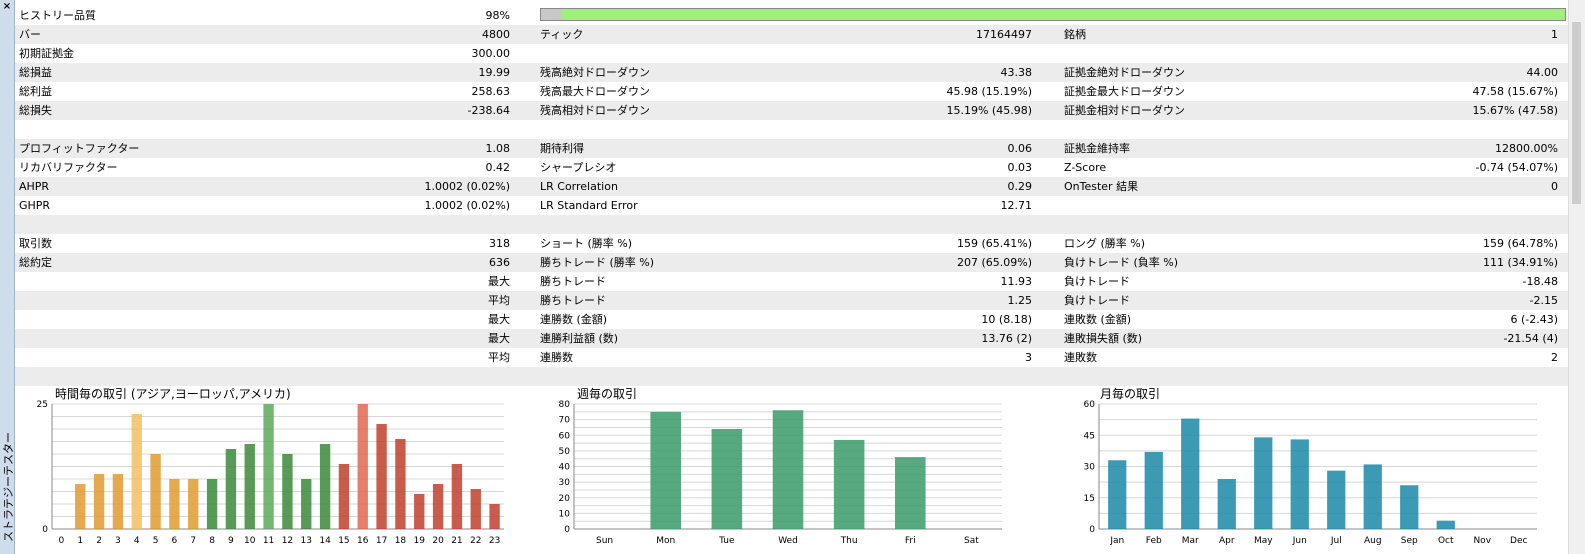  What do you see at coordinates (1053, 14) in the screenshot?
I see `quality-bar` at bounding box center [1053, 14].